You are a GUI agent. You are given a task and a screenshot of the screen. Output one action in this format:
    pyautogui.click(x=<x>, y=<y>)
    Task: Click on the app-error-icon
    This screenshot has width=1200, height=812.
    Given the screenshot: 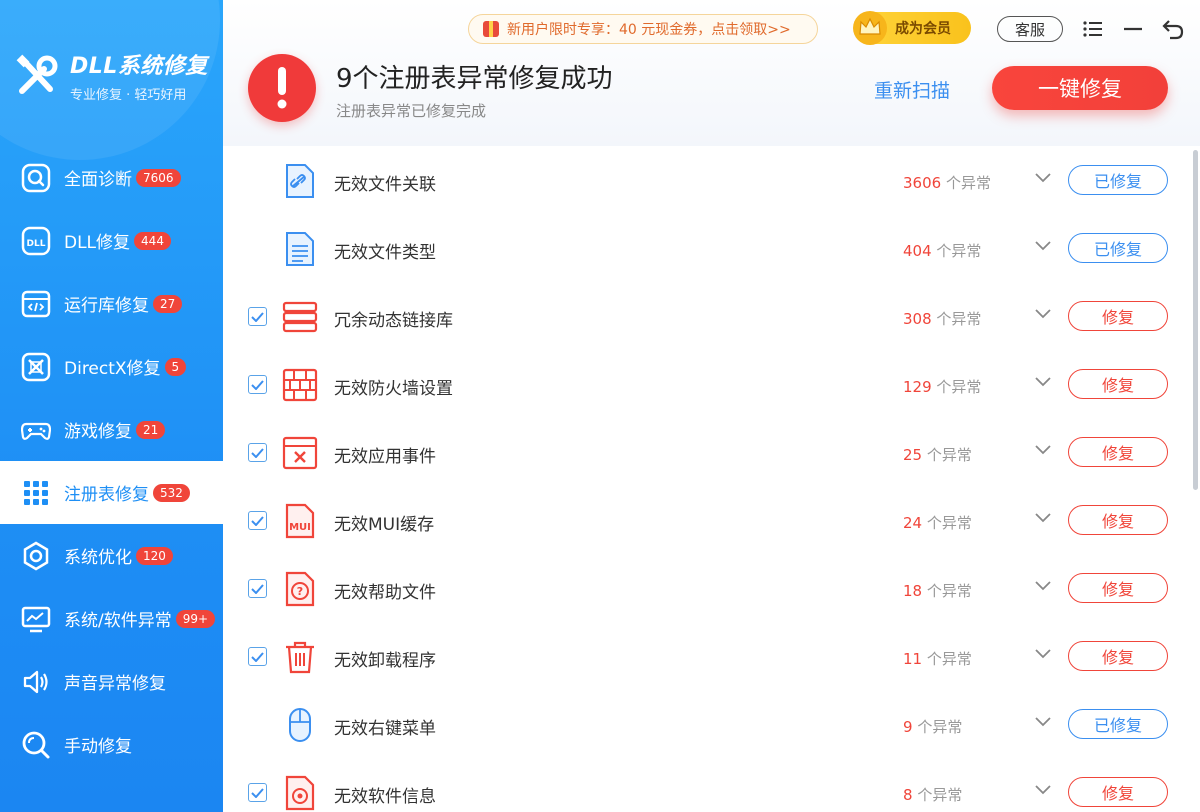 What is the action you would take?
    pyautogui.click(x=300, y=453)
    